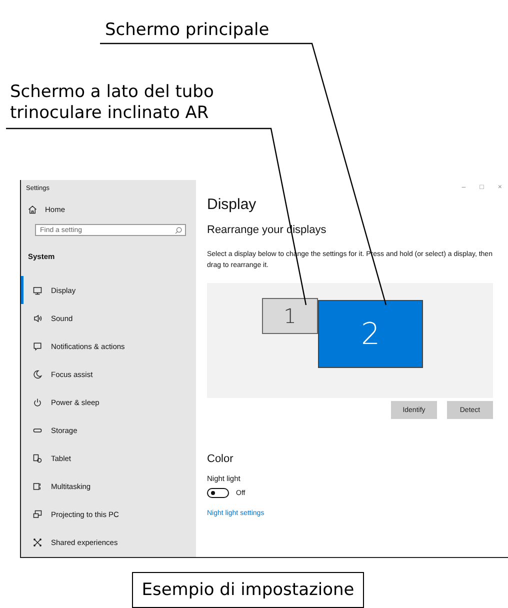 Image resolution: width=508 pixels, height=608 pixels. Describe the element at coordinates (112, 103) in the screenshot. I see `callout-label: Schermo a lato del tubo trinoculare inclinato AR` at that location.